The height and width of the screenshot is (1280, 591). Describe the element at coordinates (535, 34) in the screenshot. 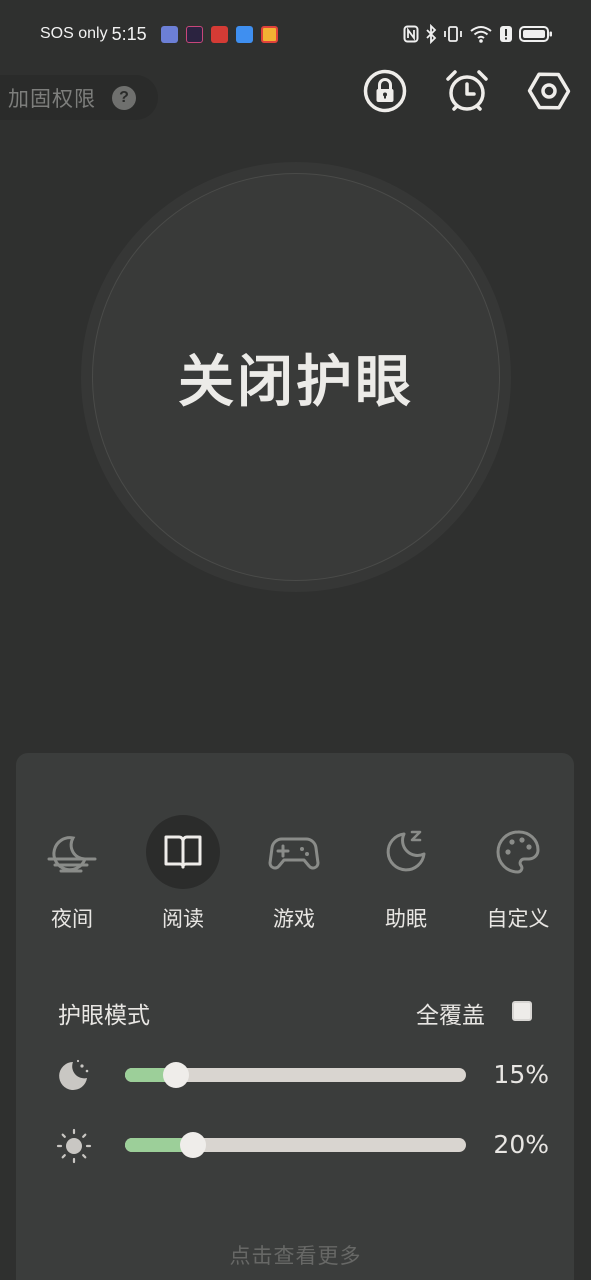

I see `battery-icon` at that location.